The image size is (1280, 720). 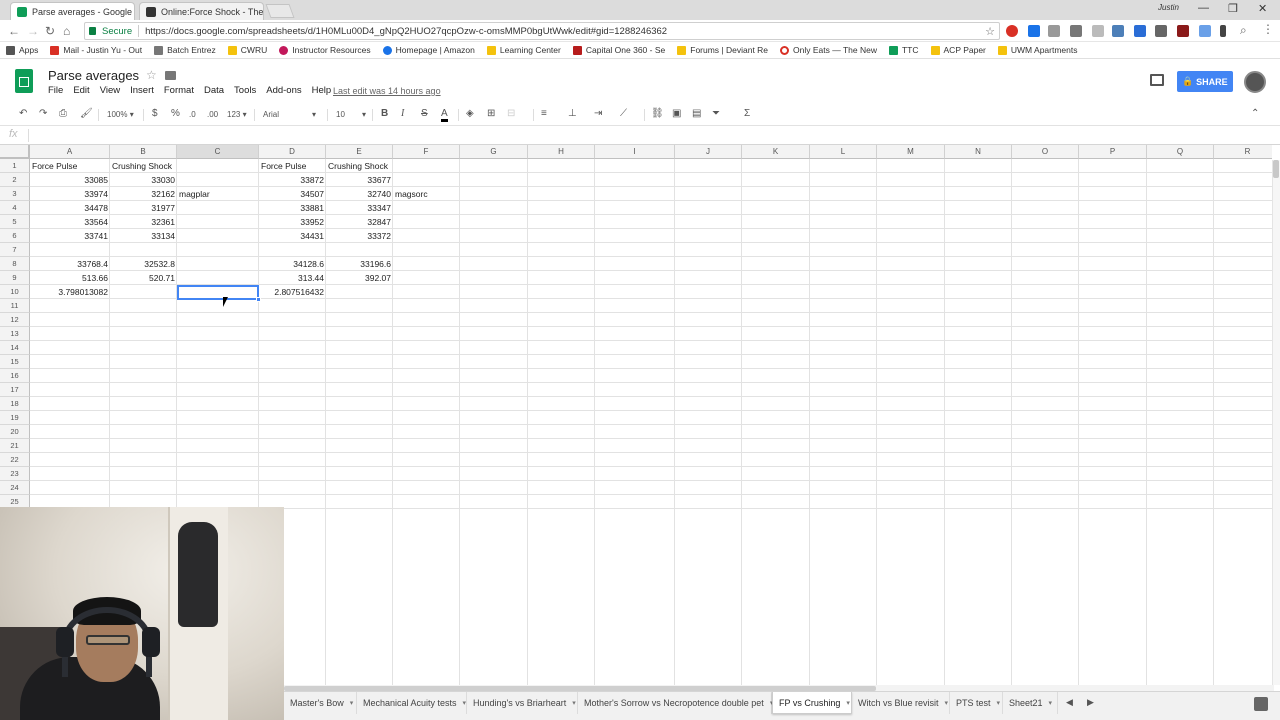 I want to click on column-header-g: G, so click(x=494, y=152).